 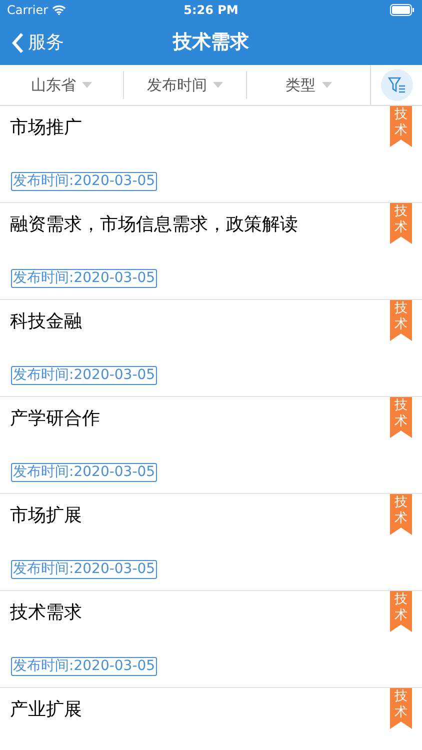 What do you see at coordinates (46, 613) in the screenshot?
I see `item-title: 技术需求` at bounding box center [46, 613].